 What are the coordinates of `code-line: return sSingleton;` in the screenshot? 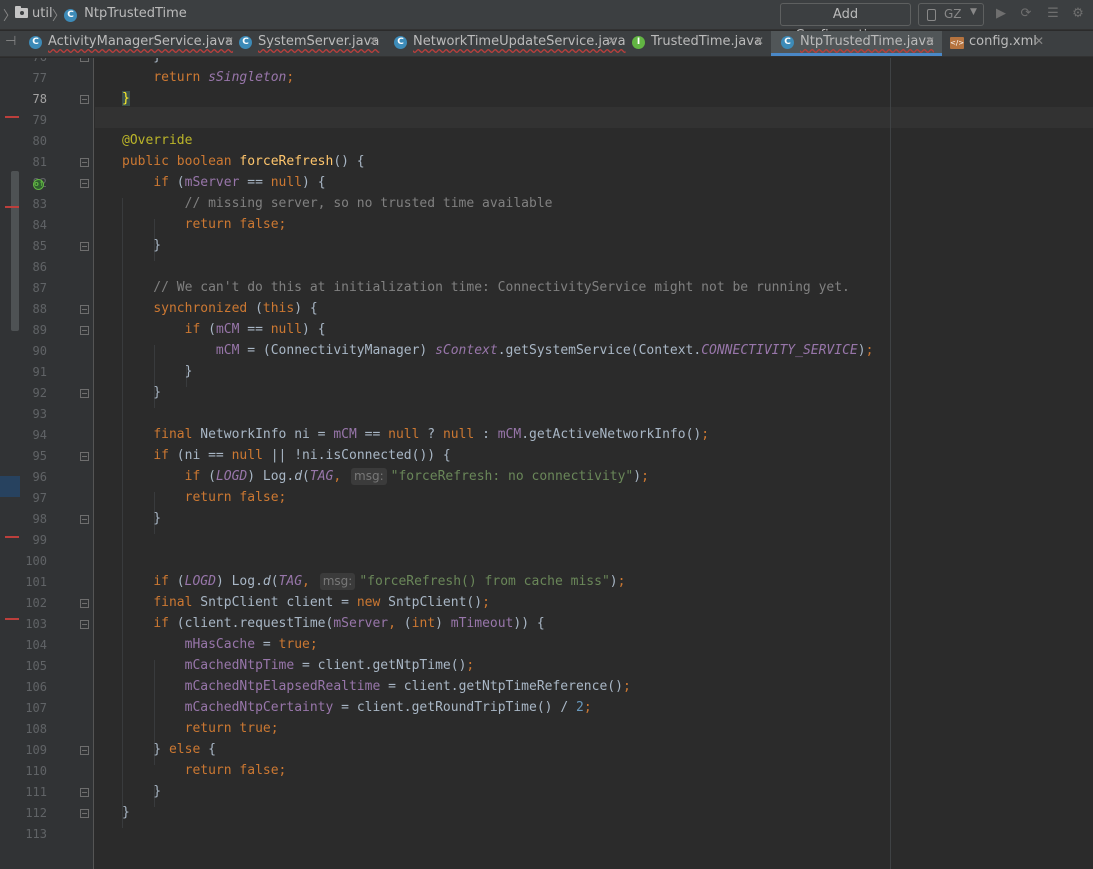 It's located at (208, 77).